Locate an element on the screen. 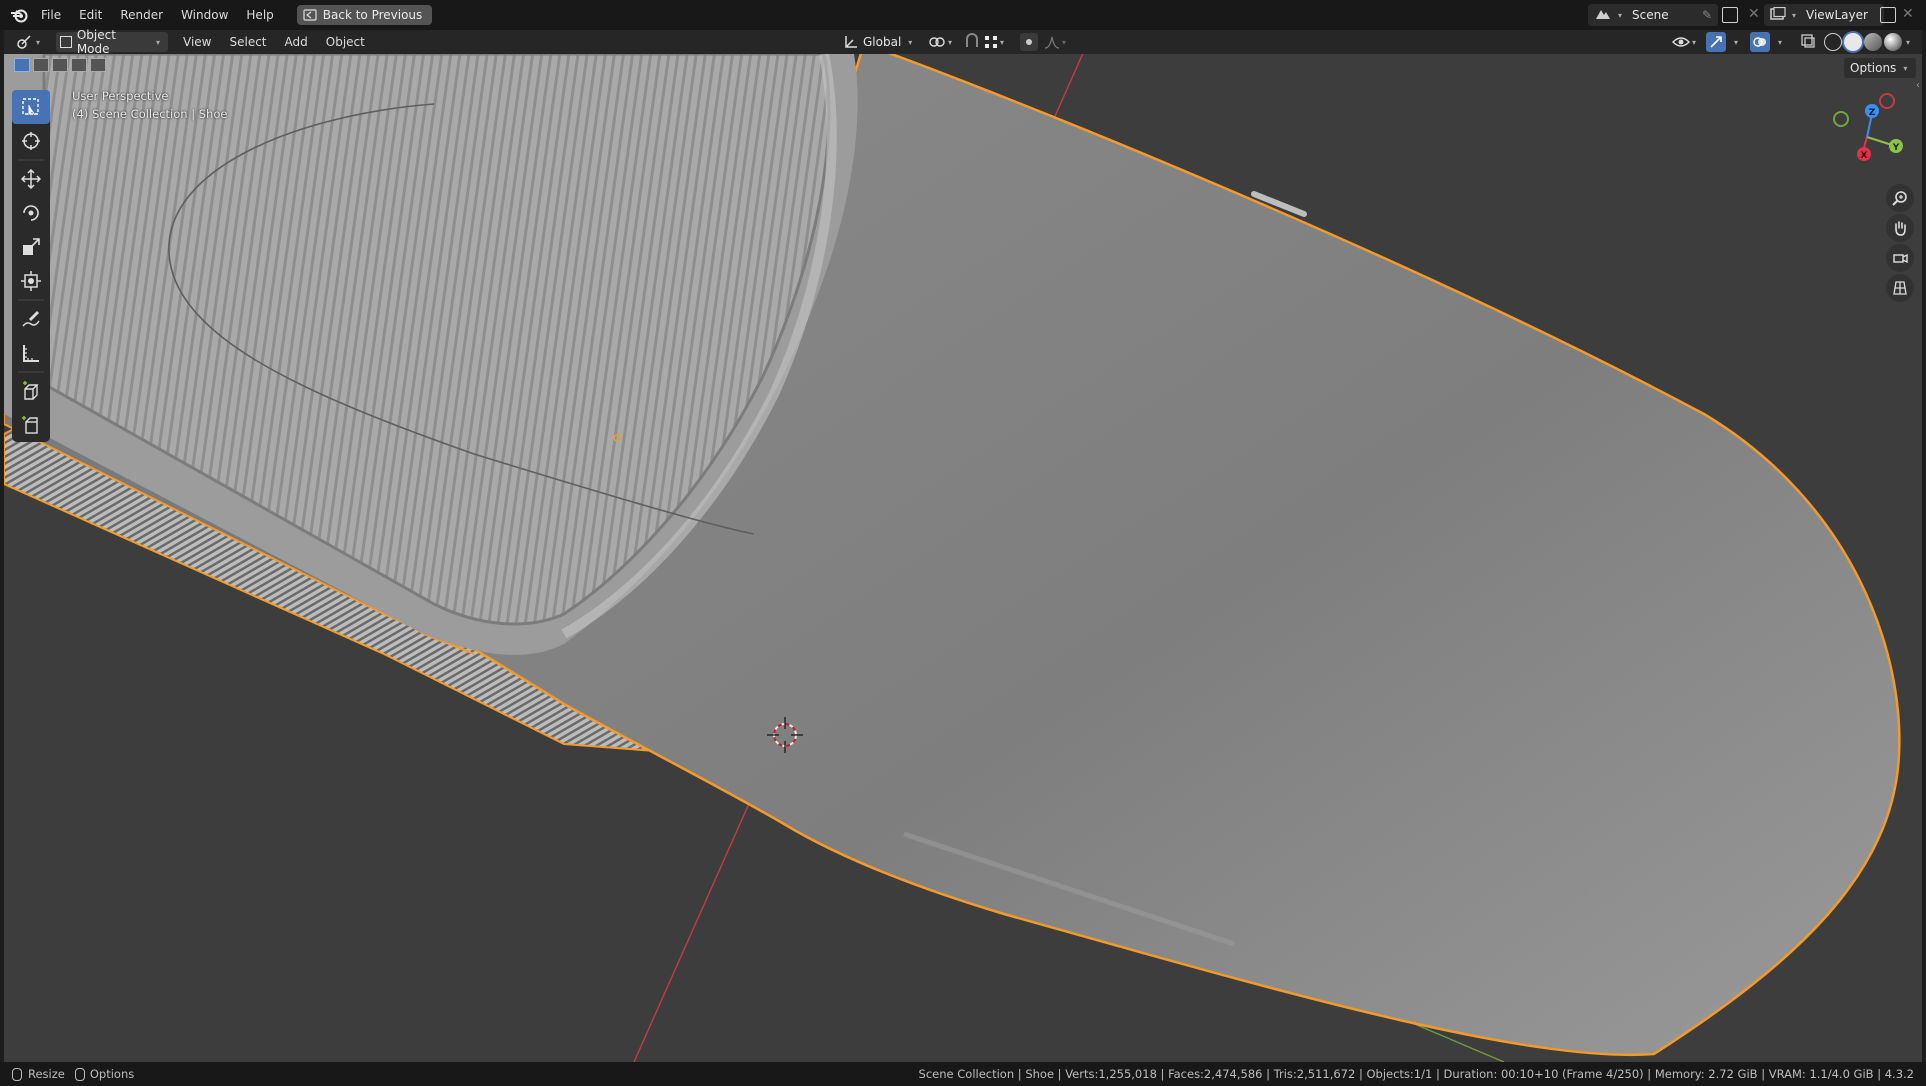 The width and height of the screenshot is (1926, 1086). header-menu-add: Add is located at coordinates (296, 42).